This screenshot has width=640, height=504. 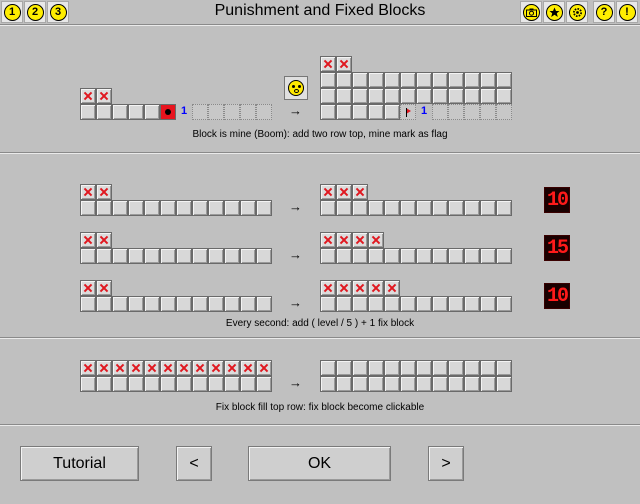 What do you see at coordinates (35, 12) in the screenshot?
I see `level-2-button: 2` at bounding box center [35, 12].